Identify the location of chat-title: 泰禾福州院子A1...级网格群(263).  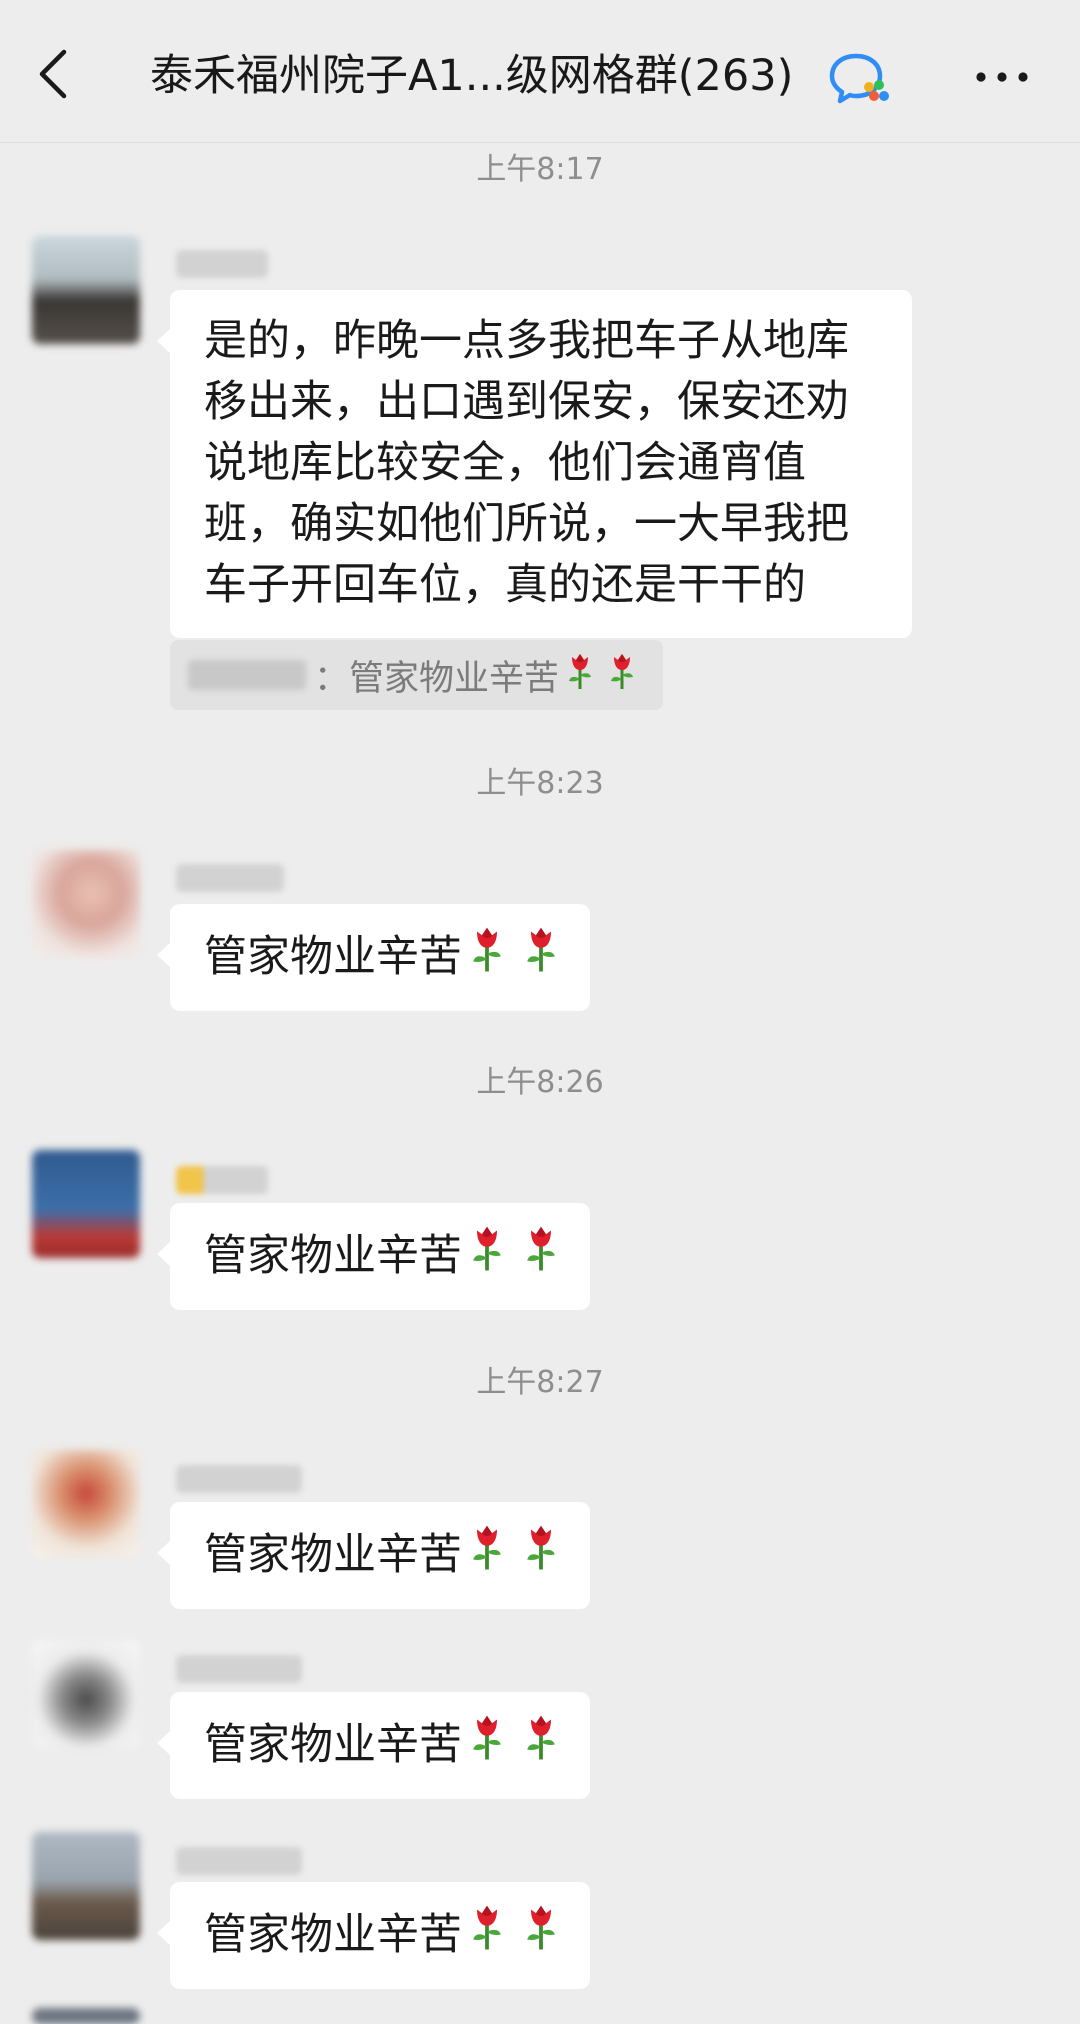
(471, 76).